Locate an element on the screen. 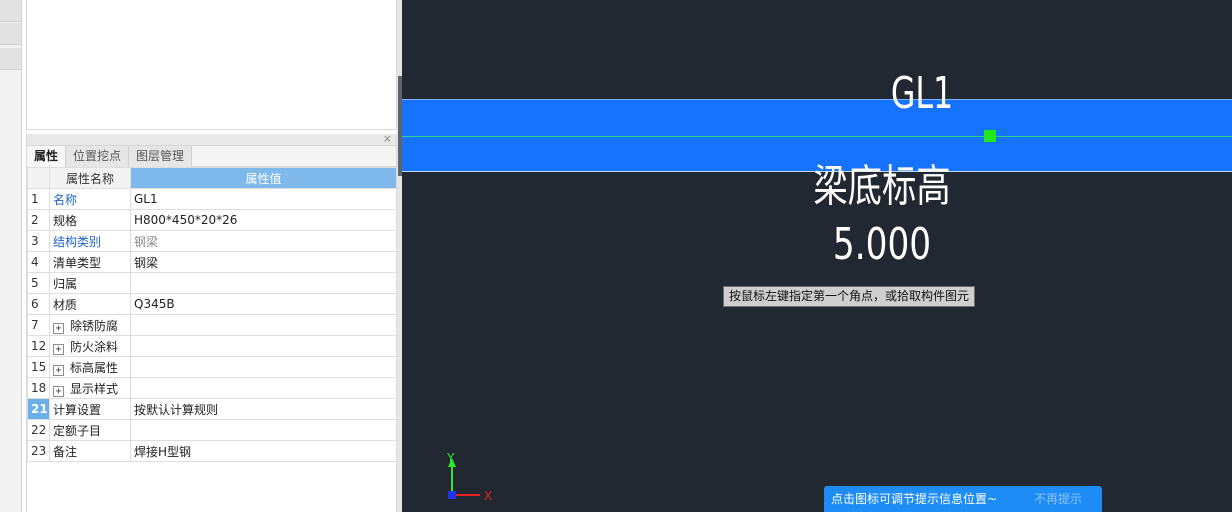  table-row: 15 + 标高属性 is located at coordinates (212, 367).